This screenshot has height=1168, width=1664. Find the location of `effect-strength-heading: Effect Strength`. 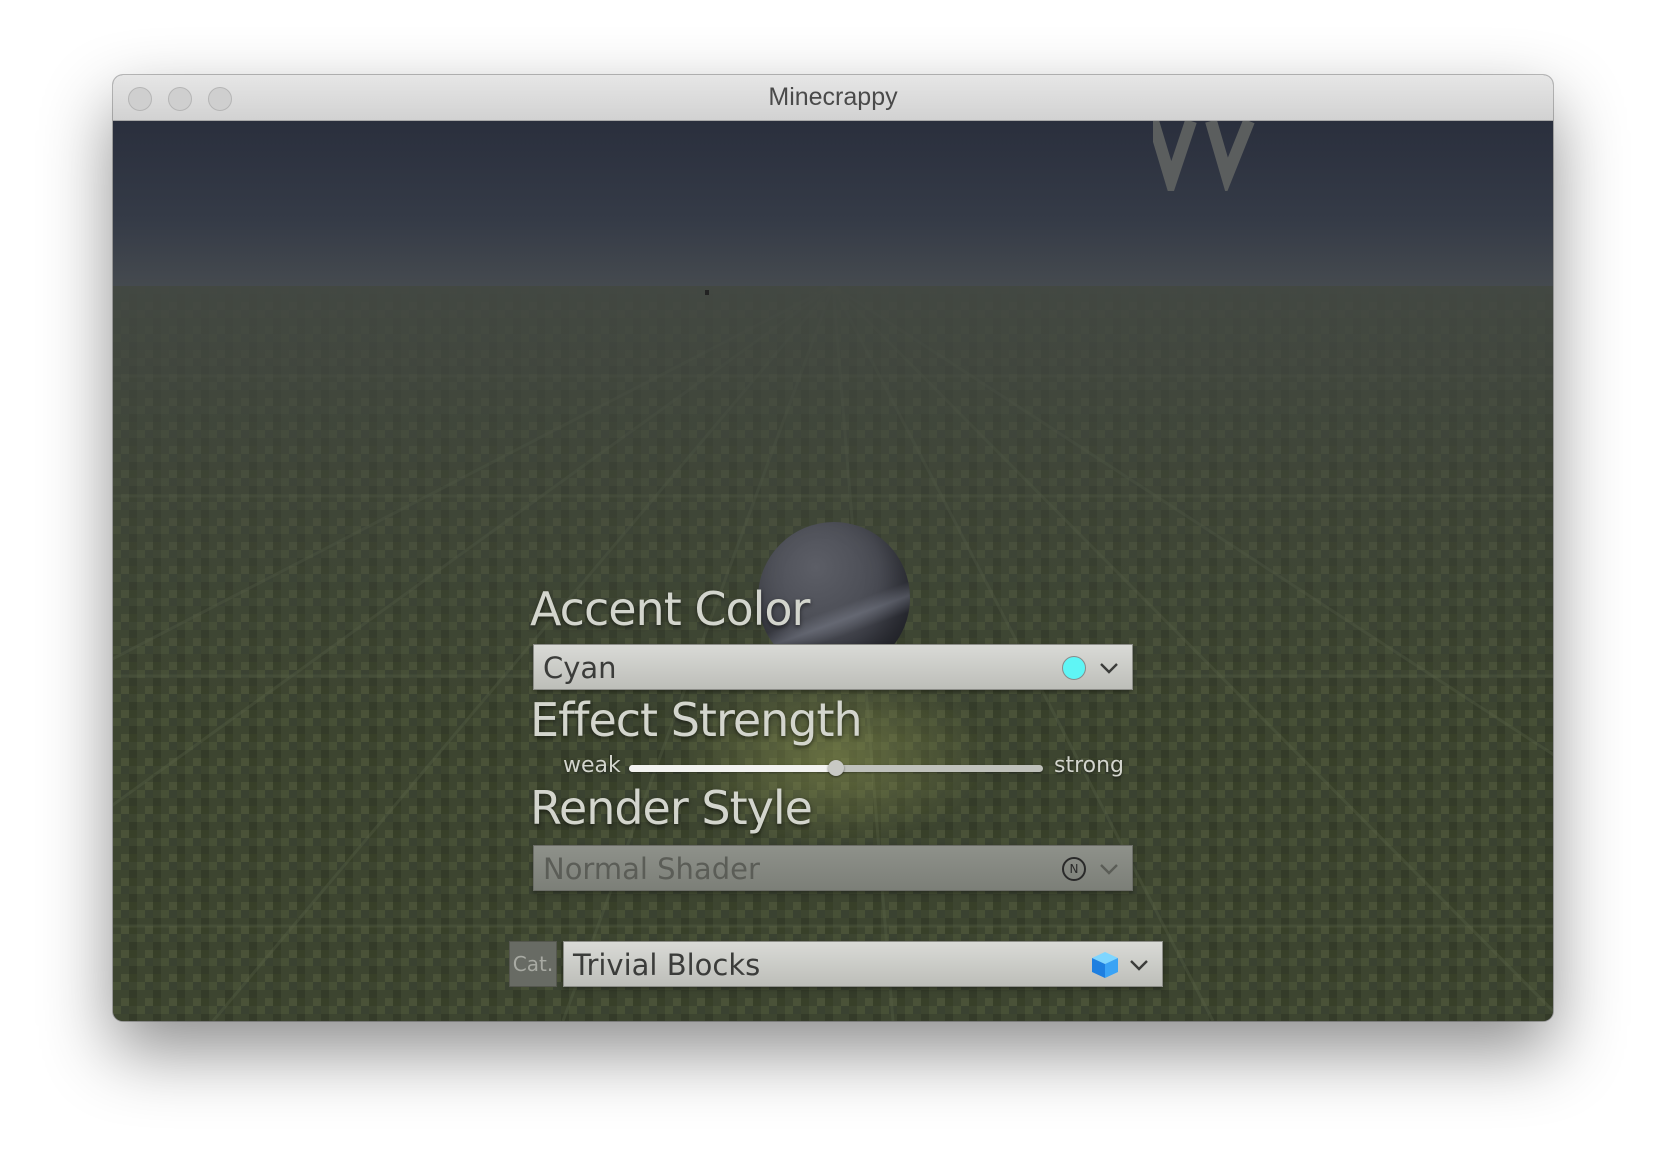

effect-strength-heading: Effect Strength is located at coordinates (696, 720).